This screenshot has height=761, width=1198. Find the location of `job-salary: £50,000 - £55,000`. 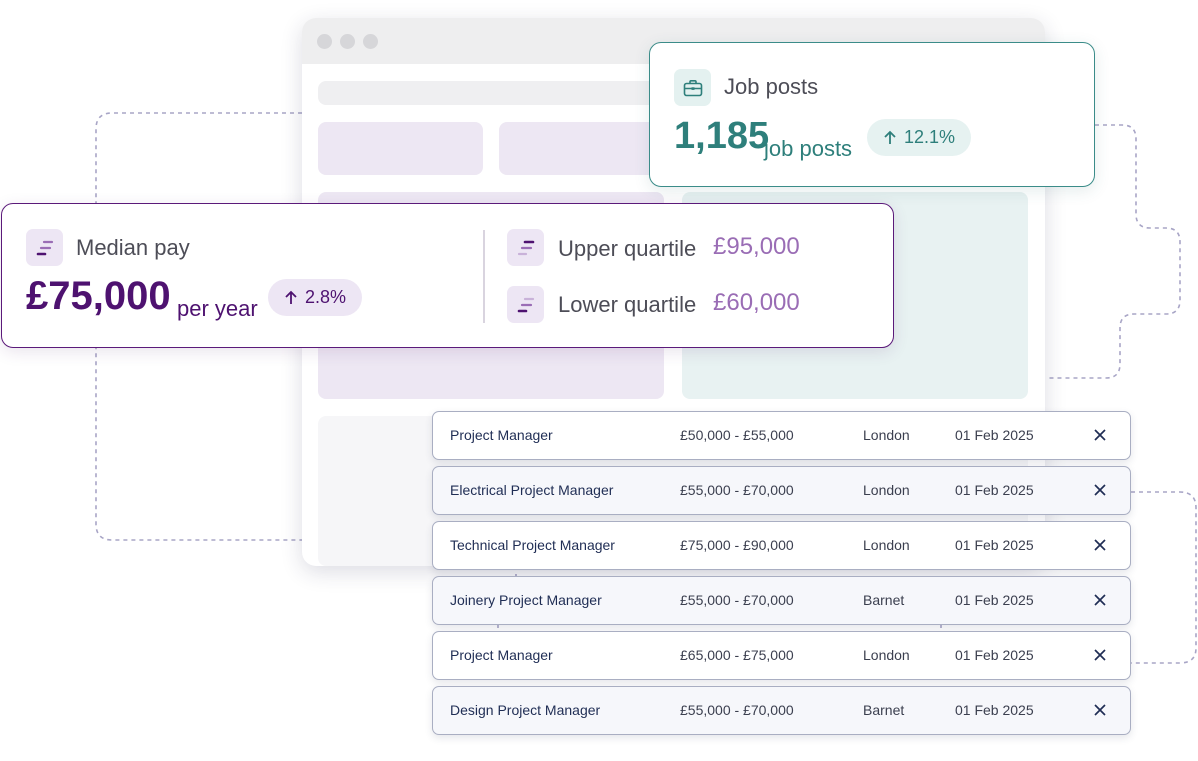

job-salary: £50,000 - £55,000 is located at coordinates (737, 435).